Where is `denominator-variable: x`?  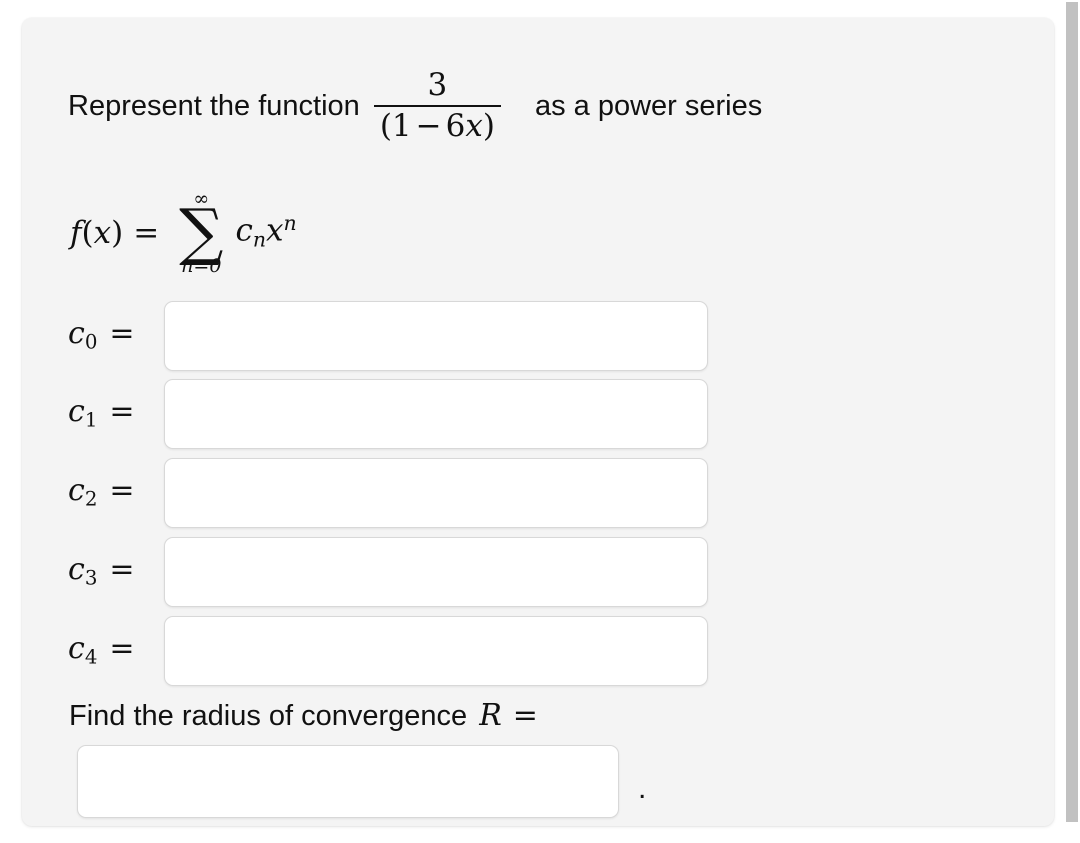
denominator-variable: x is located at coordinates (474, 126).